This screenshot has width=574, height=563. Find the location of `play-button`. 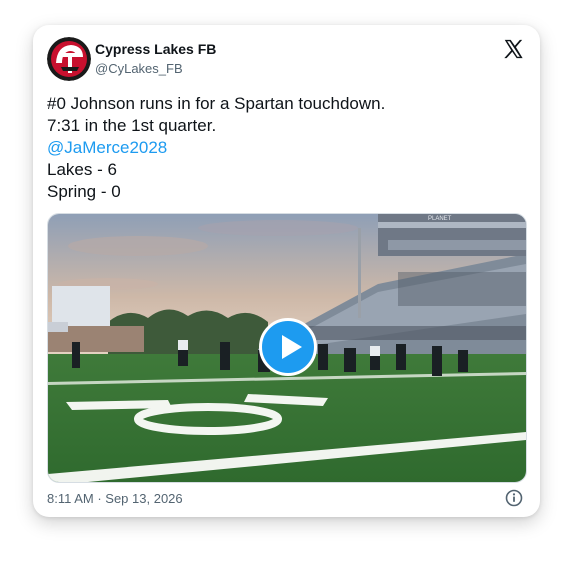

play-button is located at coordinates (288, 347).